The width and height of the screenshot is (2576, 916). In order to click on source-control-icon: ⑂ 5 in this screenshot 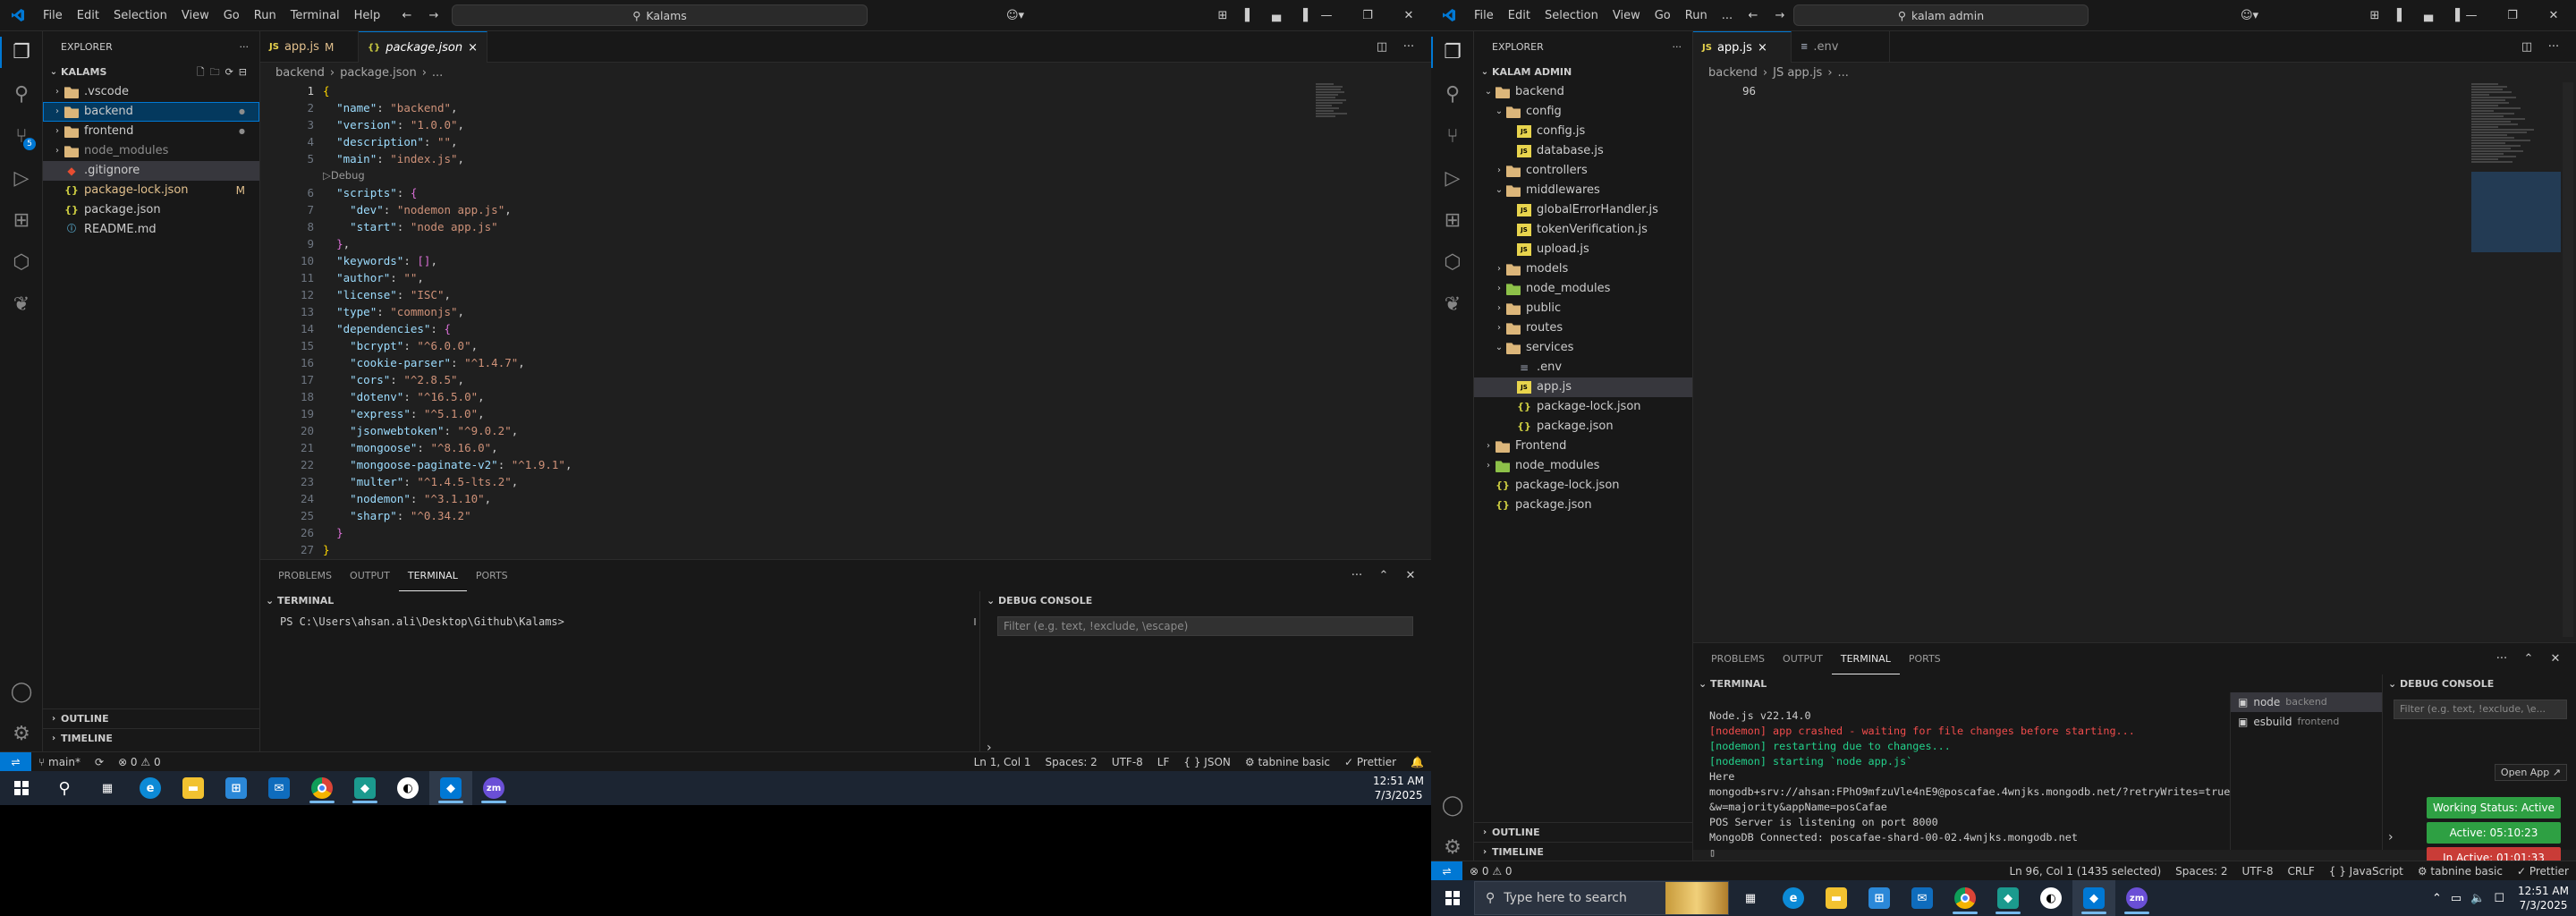, I will do `click(21, 136)`.